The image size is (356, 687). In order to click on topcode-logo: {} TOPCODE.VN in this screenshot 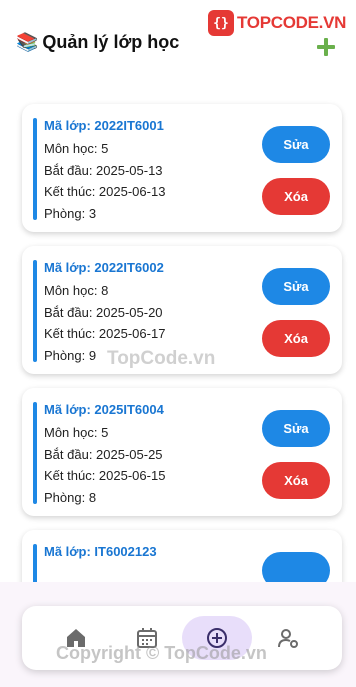, I will do `click(277, 23)`.